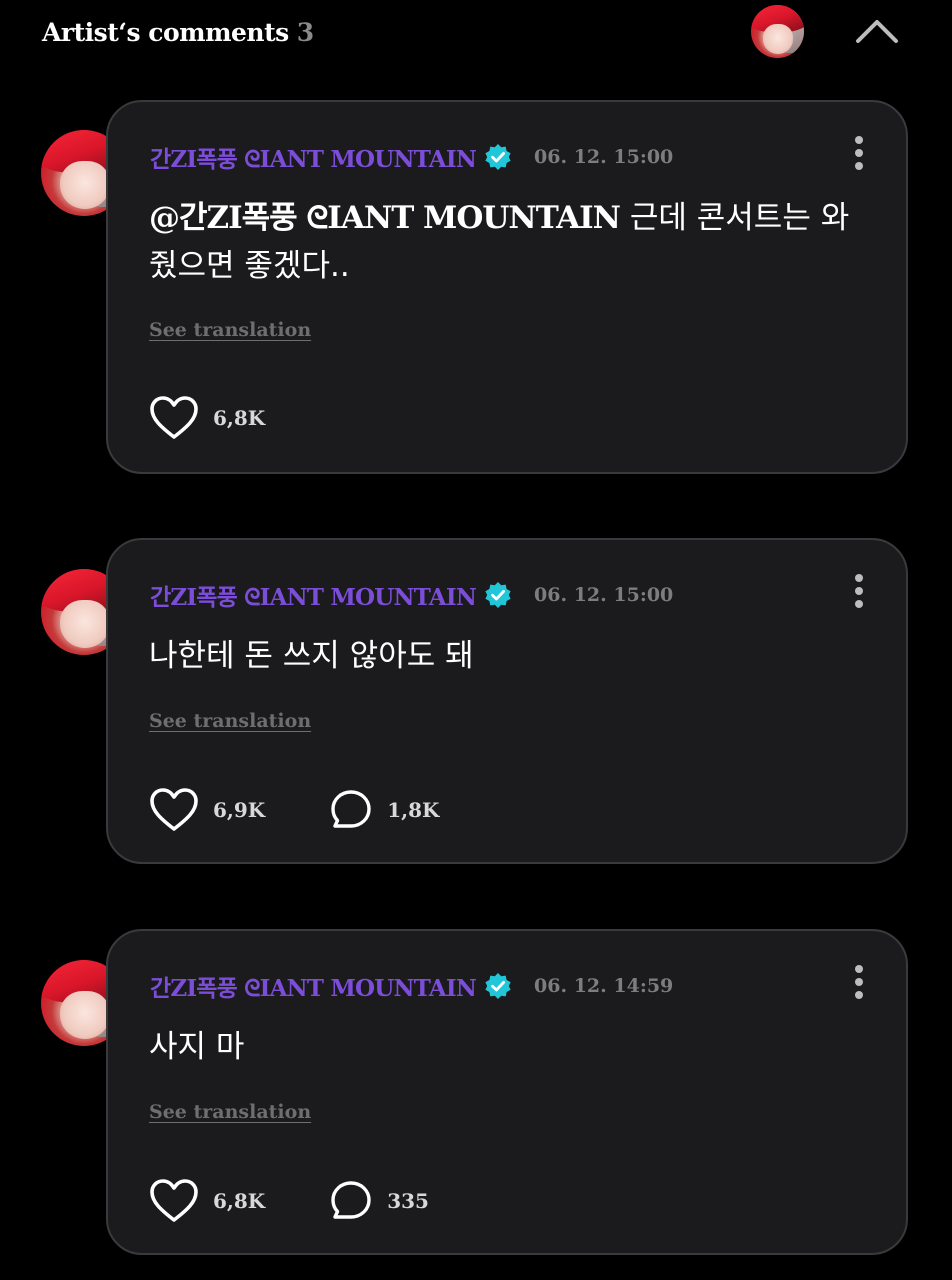  I want to click on comment-header: 간ZI폭풍 ᘓIANT MOUNTAIN 06. 12. 14:59, so click(411, 986).